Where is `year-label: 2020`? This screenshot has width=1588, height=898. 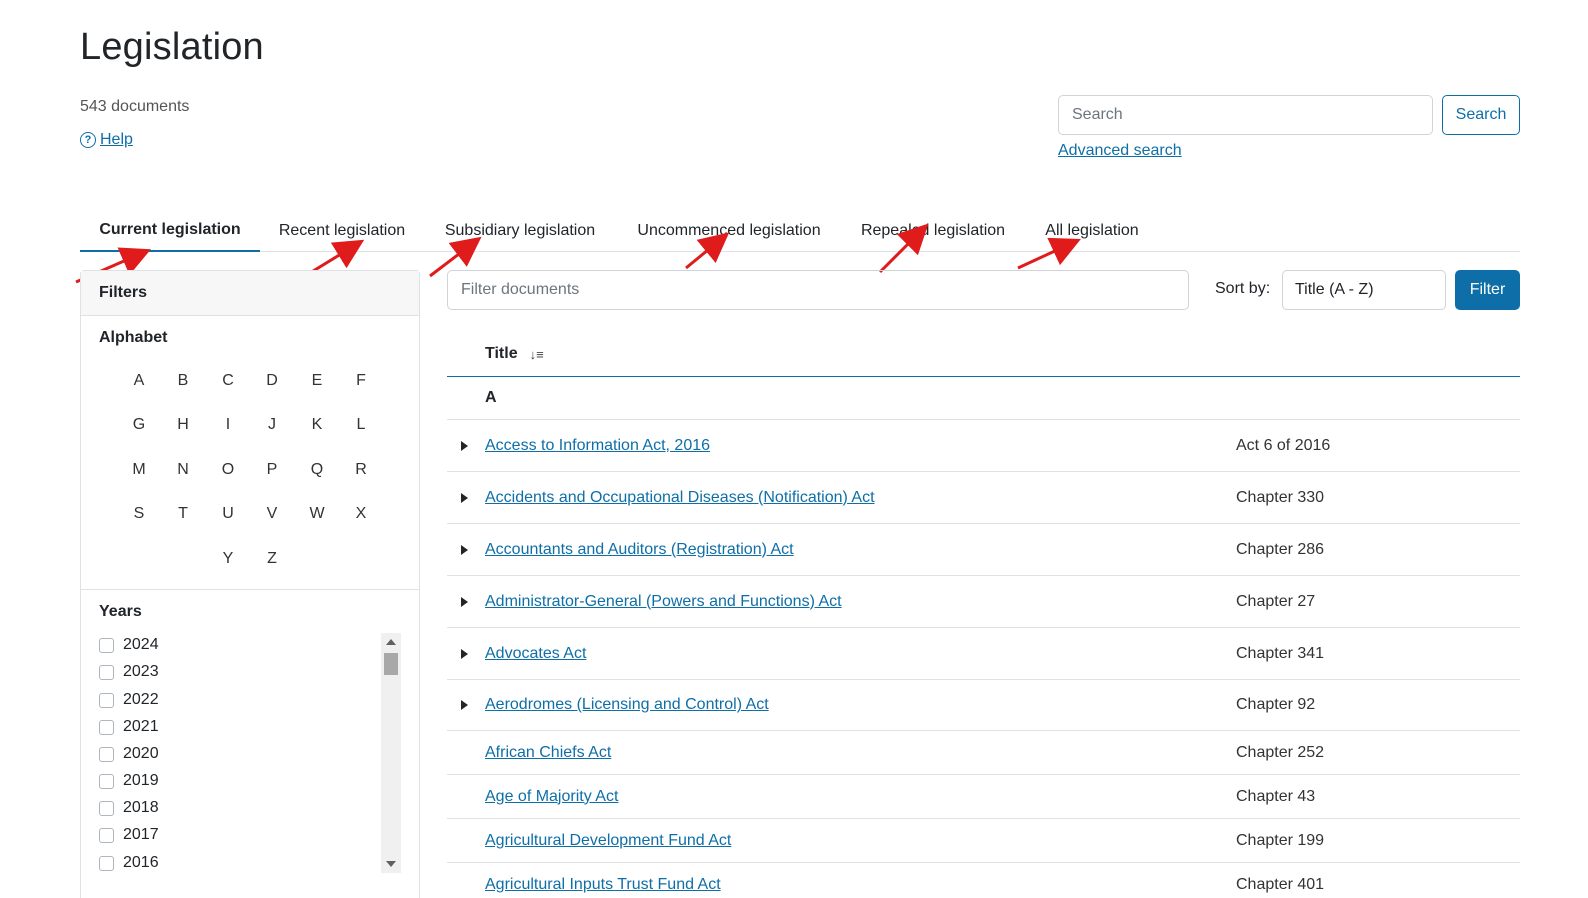
year-label: 2020 is located at coordinates (141, 753).